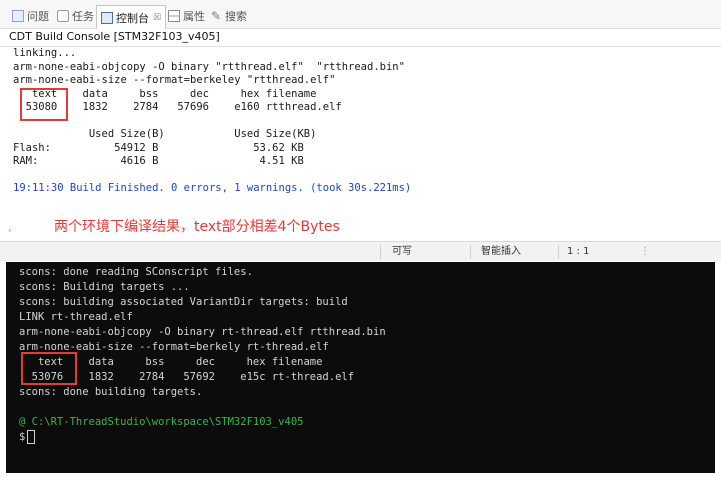 This screenshot has height=477, width=721. What do you see at coordinates (31, 437) in the screenshot?
I see `terminal-cursor` at bounding box center [31, 437].